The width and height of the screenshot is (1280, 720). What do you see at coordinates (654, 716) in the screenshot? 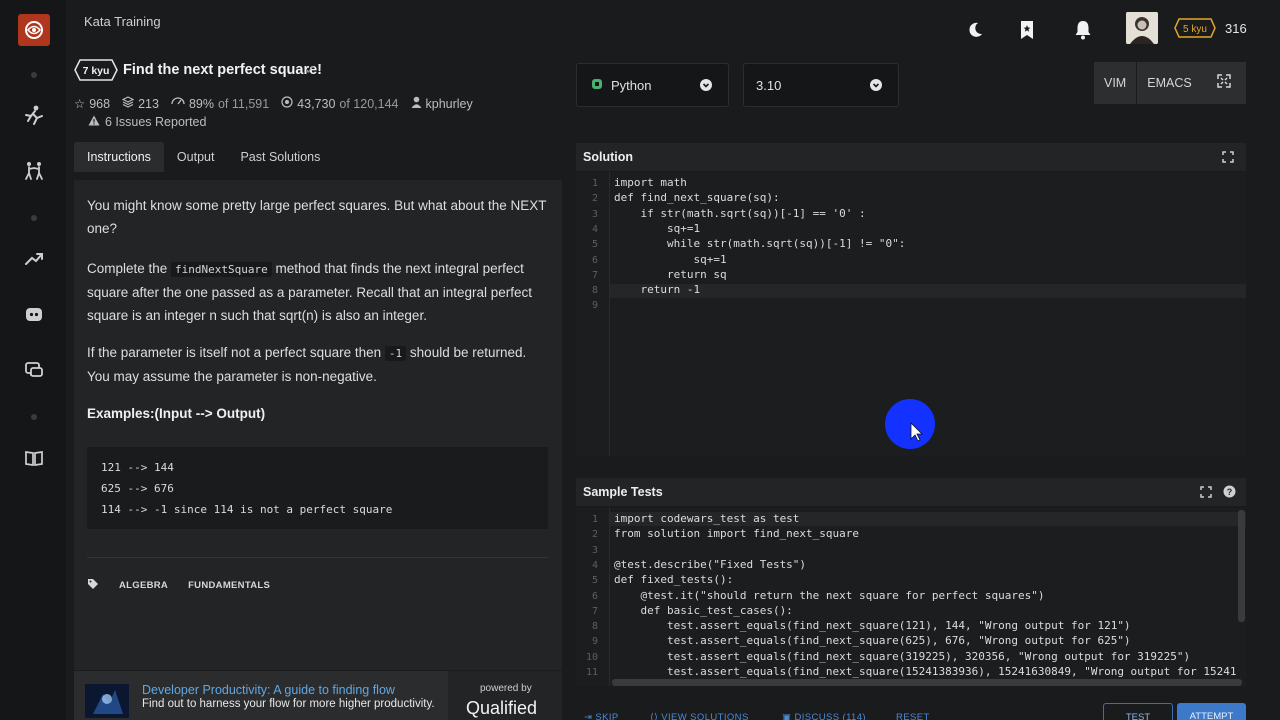
I see `view-solutions-icon: ⟨⟩` at bounding box center [654, 716].